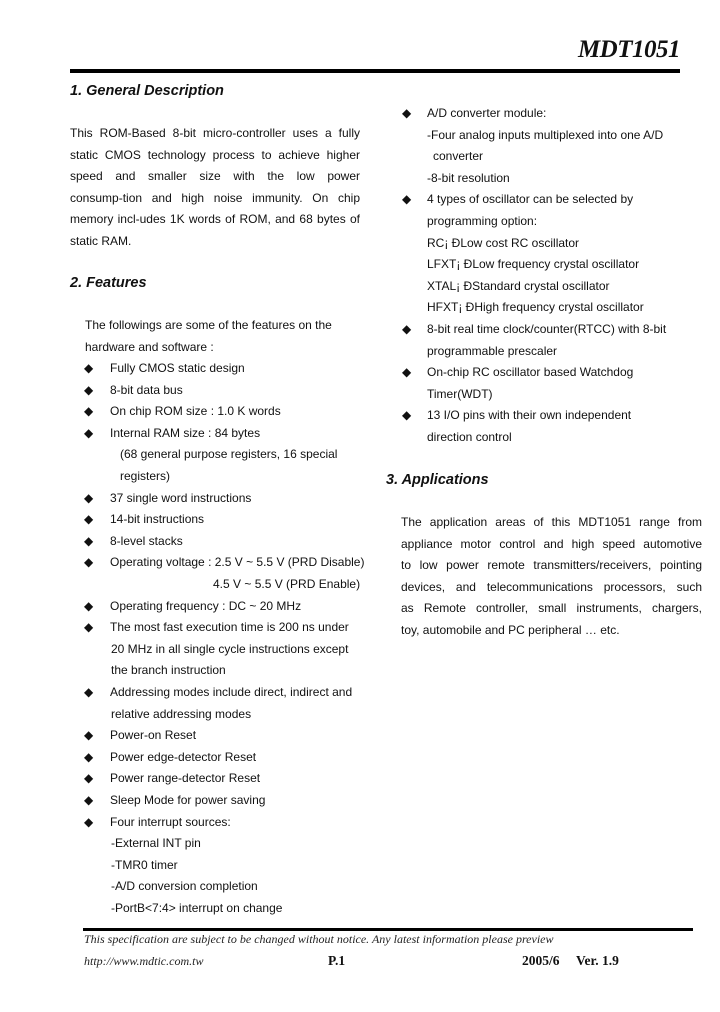 The width and height of the screenshot is (720, 1012). I want to click on feature-item: 14-bit instructions, so click(157, 519).